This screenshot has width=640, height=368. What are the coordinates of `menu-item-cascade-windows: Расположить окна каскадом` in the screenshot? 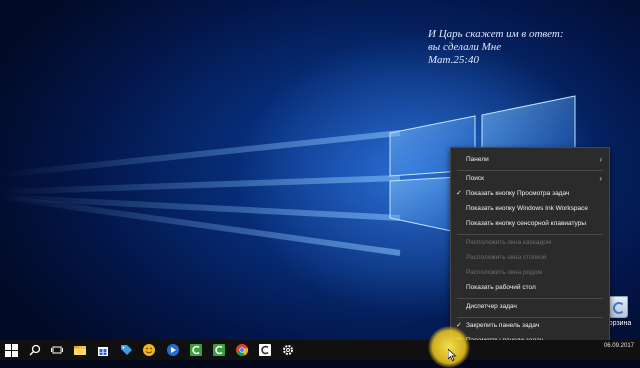 It's located at (509, 242).